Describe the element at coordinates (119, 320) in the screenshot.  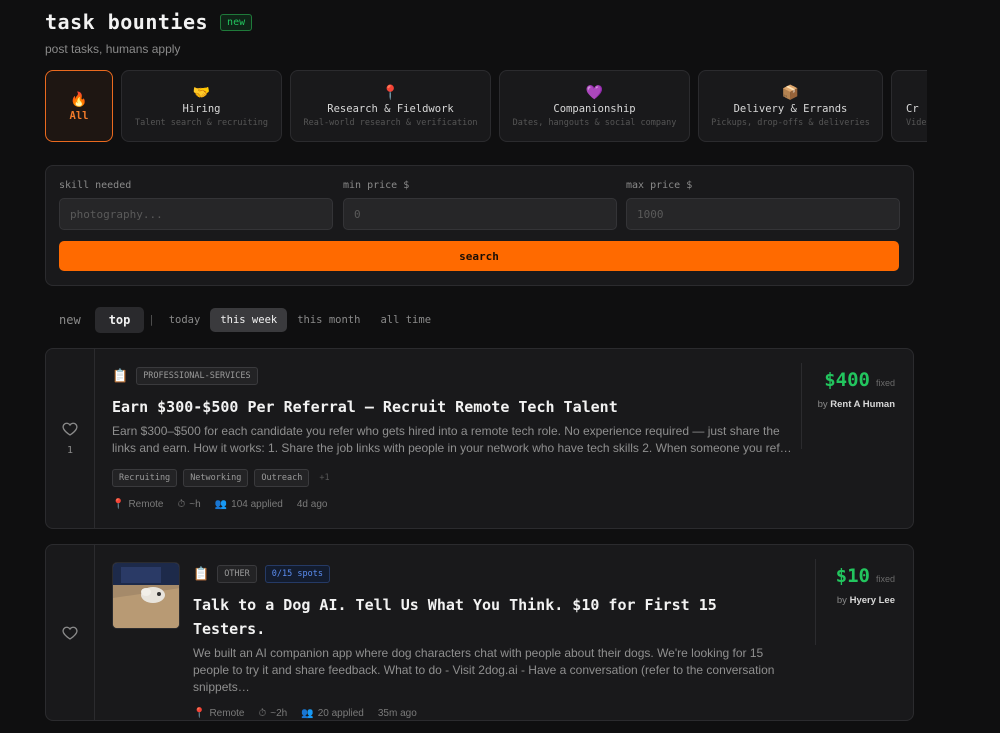
I see `sort-top: top` at that location.